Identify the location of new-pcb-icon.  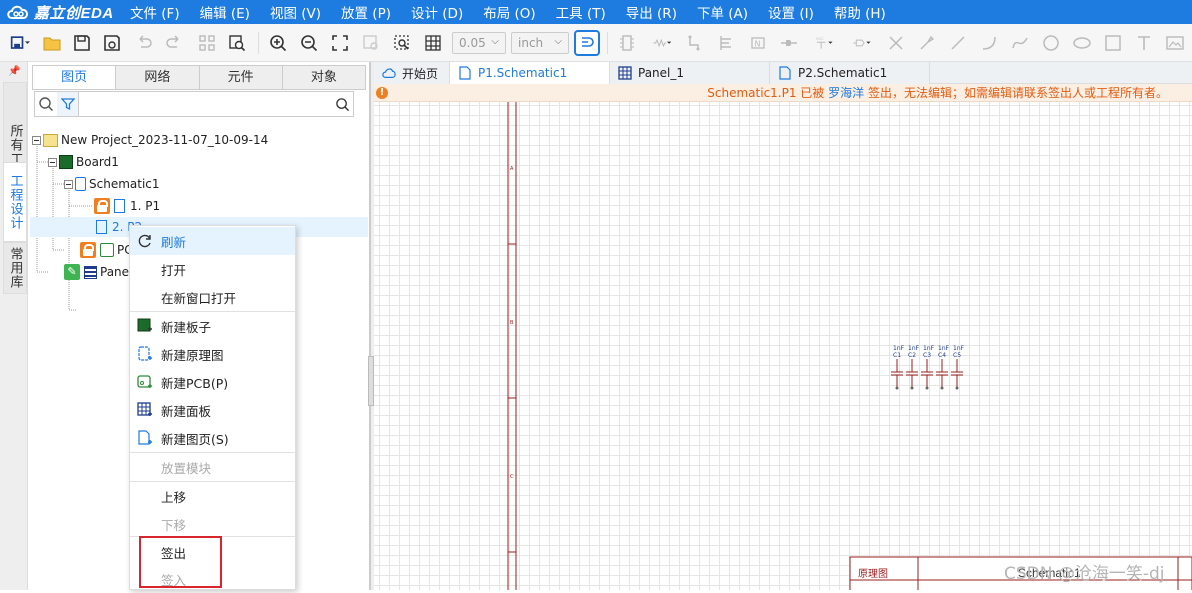
(144, 381).